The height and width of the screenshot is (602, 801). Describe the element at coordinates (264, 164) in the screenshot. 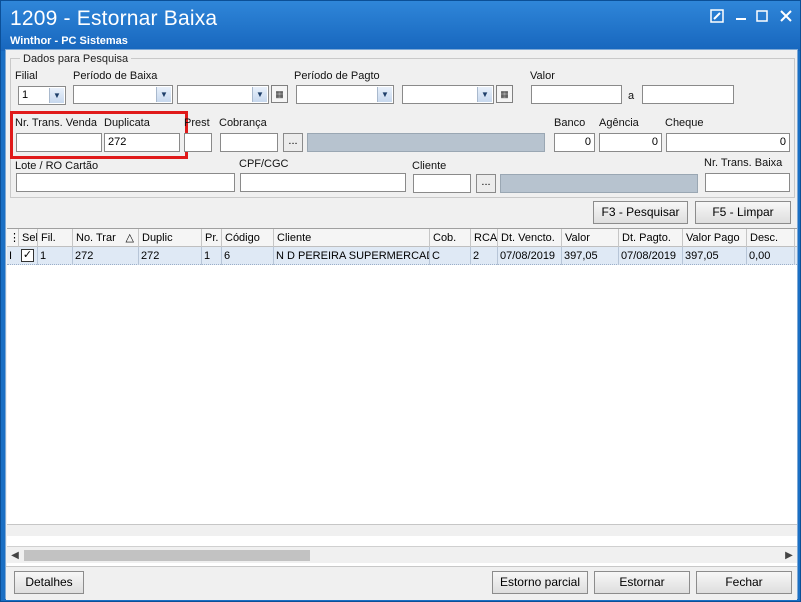

I see `cpf-label: CPF/CGC` at that location.